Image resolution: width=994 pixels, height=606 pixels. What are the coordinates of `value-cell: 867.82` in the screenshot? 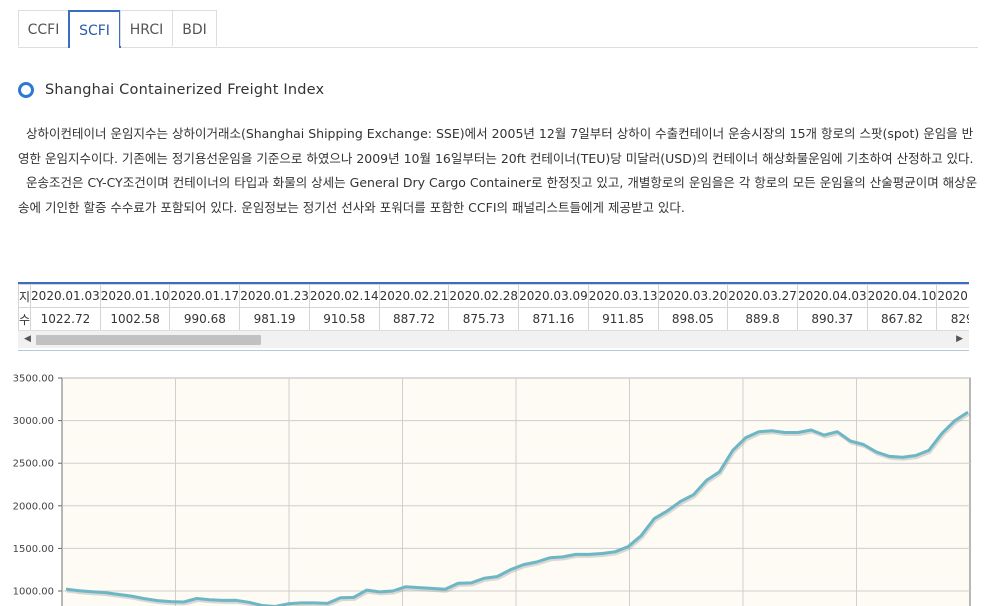 It's located at (902, 319).